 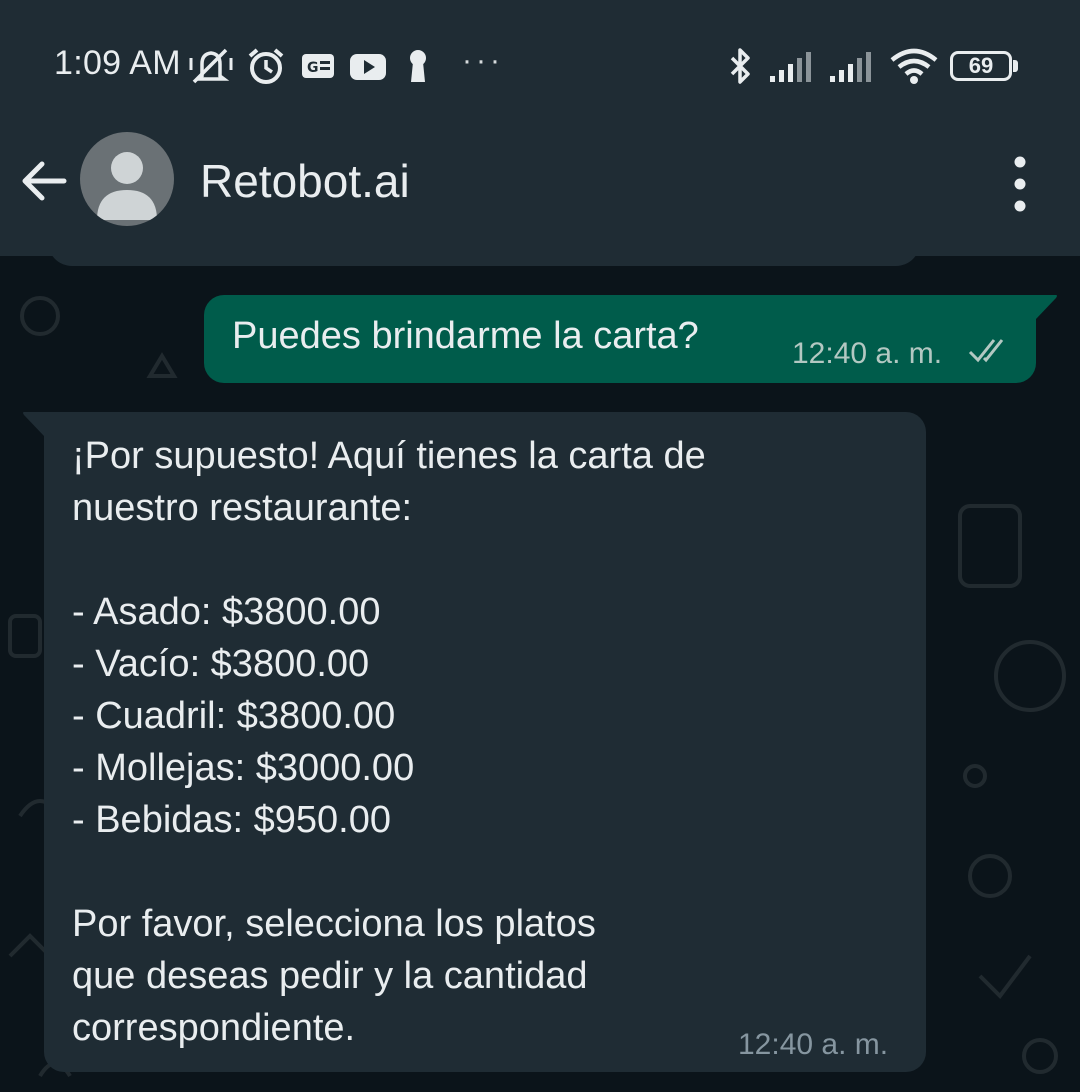 I want to click on message-line: Por favor, selecciona los platos, so click(x=334, y=924).